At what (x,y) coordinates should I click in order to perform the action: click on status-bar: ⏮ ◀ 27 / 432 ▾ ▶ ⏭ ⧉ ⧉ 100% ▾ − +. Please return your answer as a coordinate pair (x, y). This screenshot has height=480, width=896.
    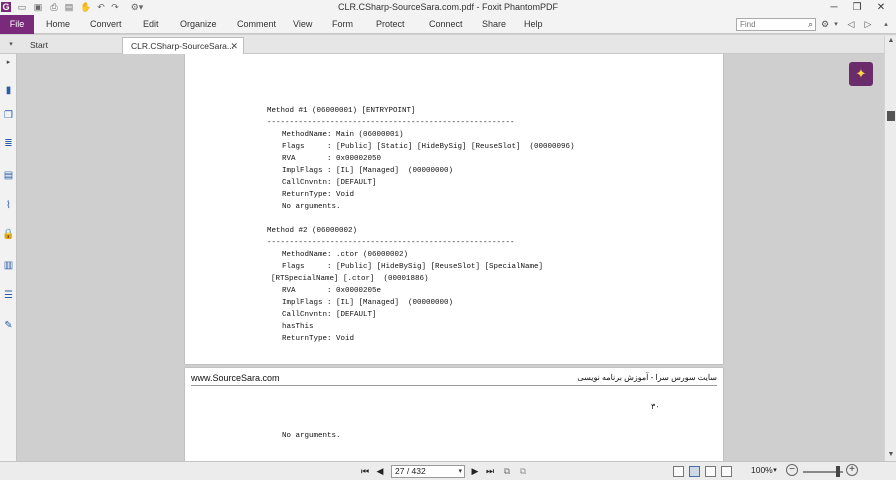
    Looking at the image, I should click on (448, 470).